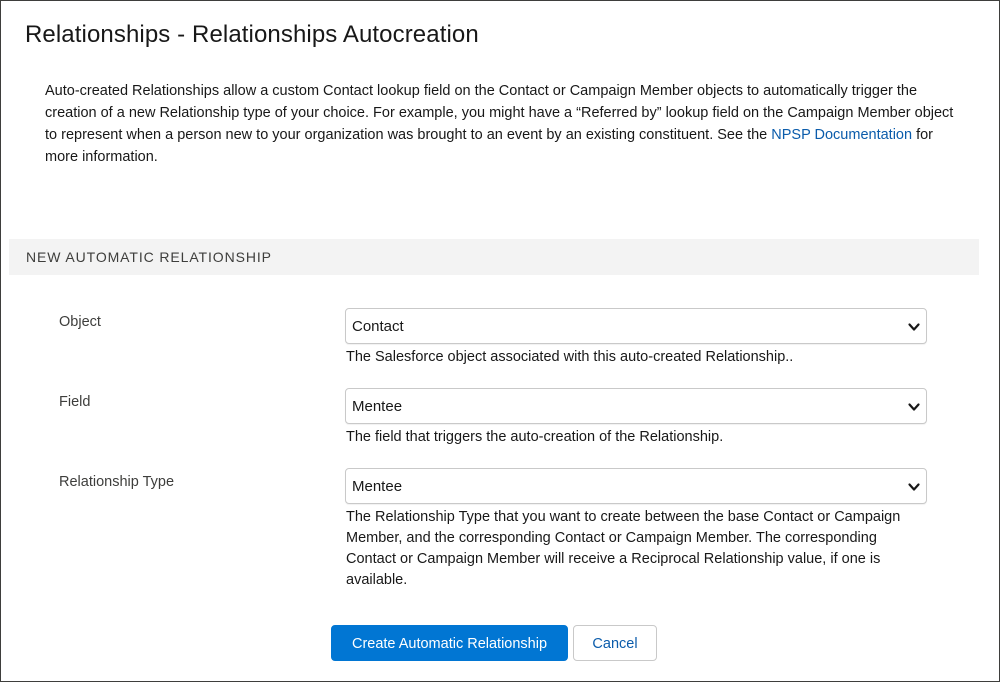 This screenshot has width=1000, height=682. I want to click on section-header-title: NEW AUTOMATIC RELATIONSHIP, so click(149, 257).